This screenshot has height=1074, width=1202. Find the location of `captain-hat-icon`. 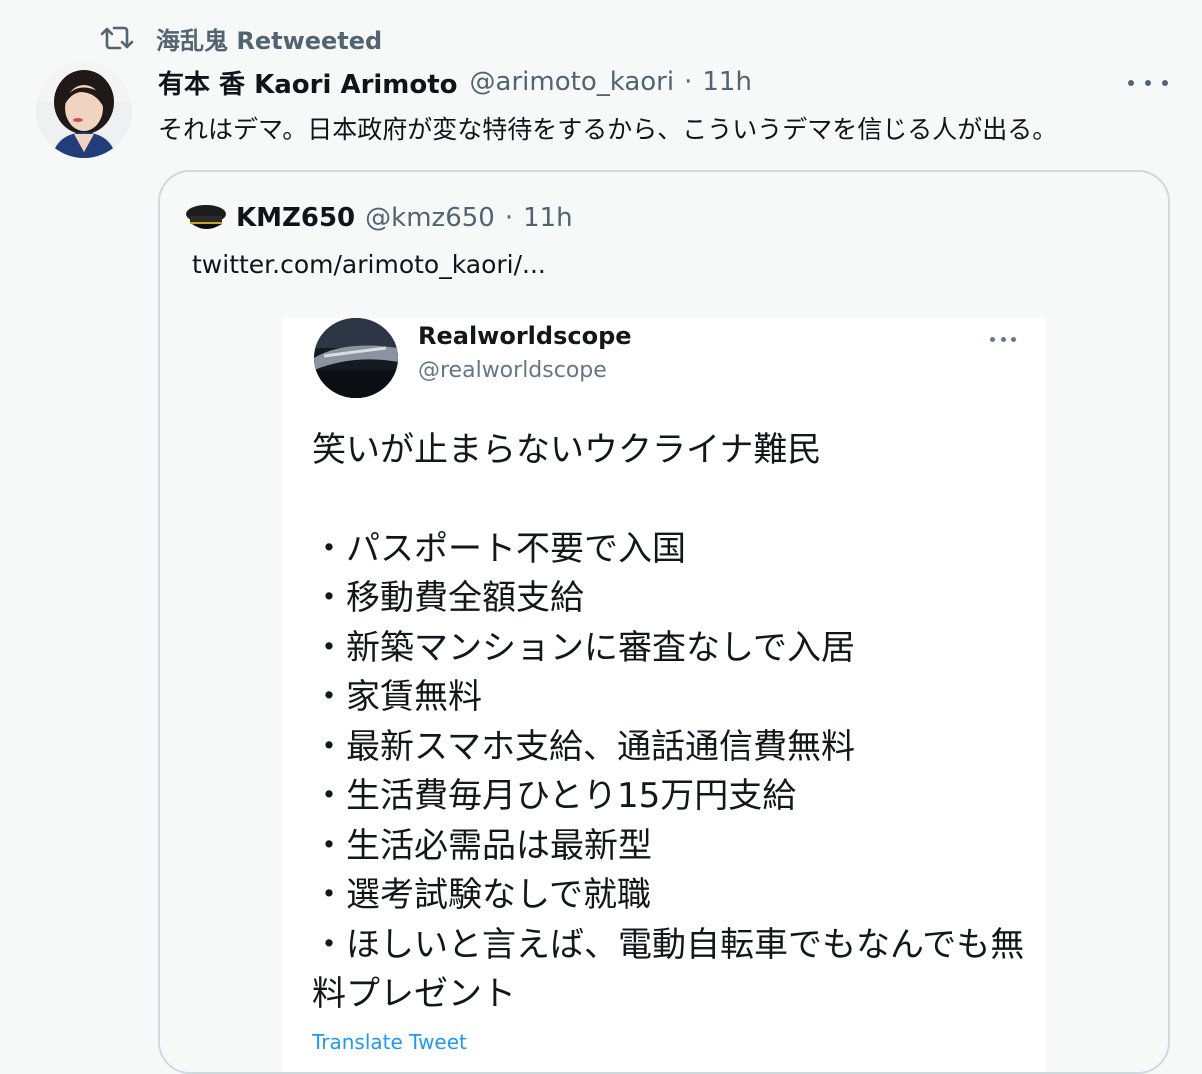

captain-hat-icon is located at coordinates (206, 217).